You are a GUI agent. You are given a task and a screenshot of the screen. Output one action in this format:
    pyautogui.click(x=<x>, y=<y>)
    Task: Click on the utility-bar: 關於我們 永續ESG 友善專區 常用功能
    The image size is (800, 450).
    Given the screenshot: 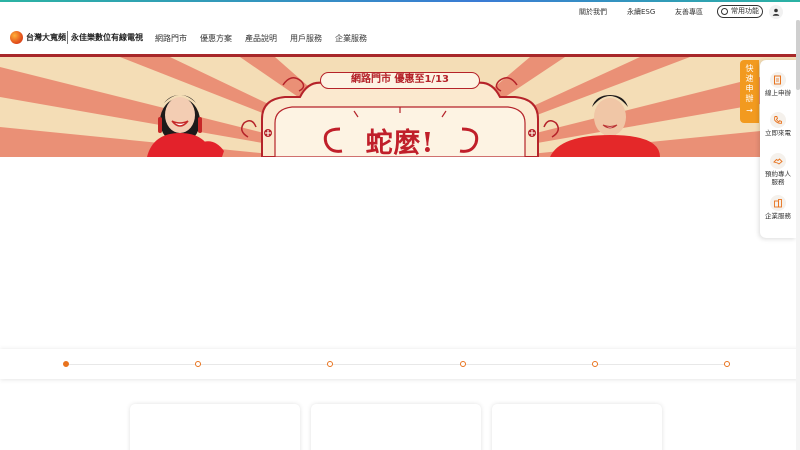 What is the action you would take?
    pyautogui.click(x=400, y=11)
    